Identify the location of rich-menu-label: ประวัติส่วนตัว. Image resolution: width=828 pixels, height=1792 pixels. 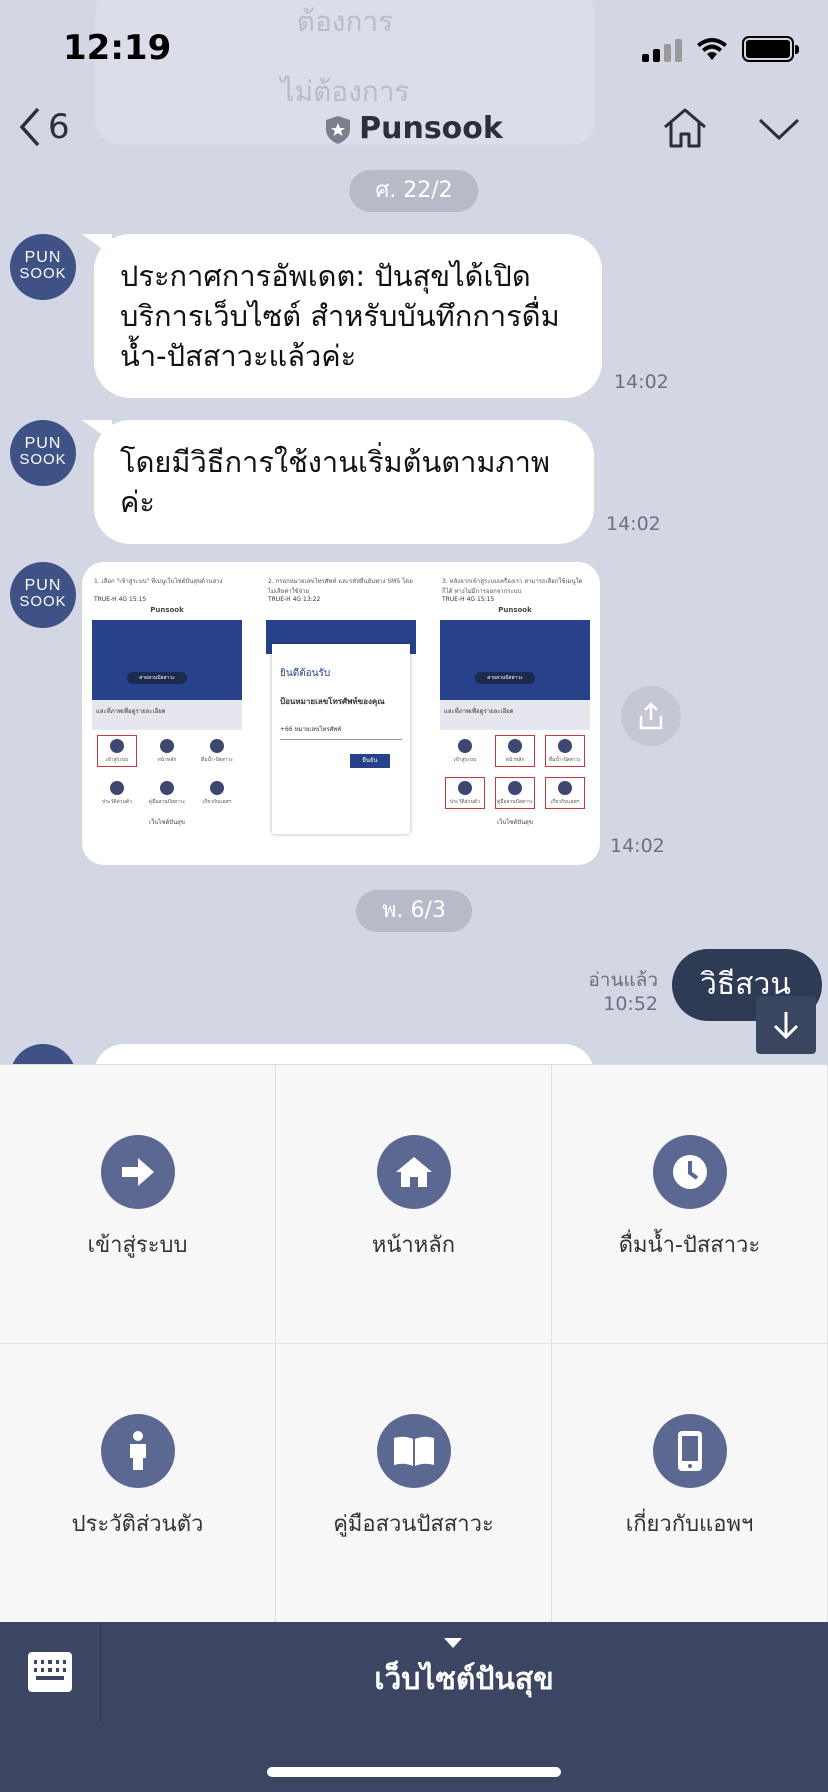
(137, 1524).